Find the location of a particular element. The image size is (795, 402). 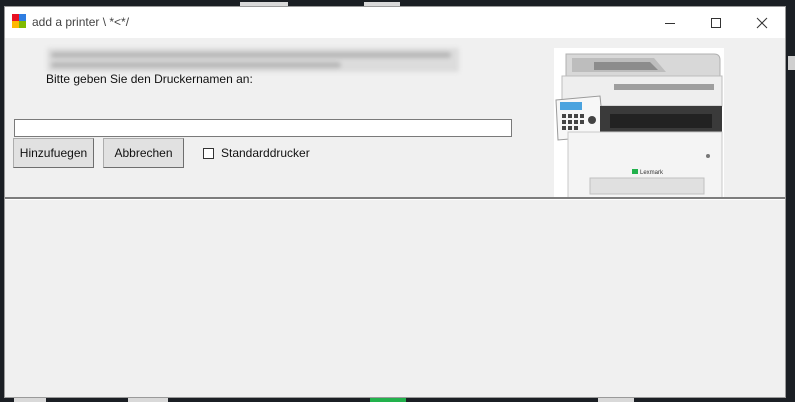

desktop-edge is located at coordinates (791, 63).